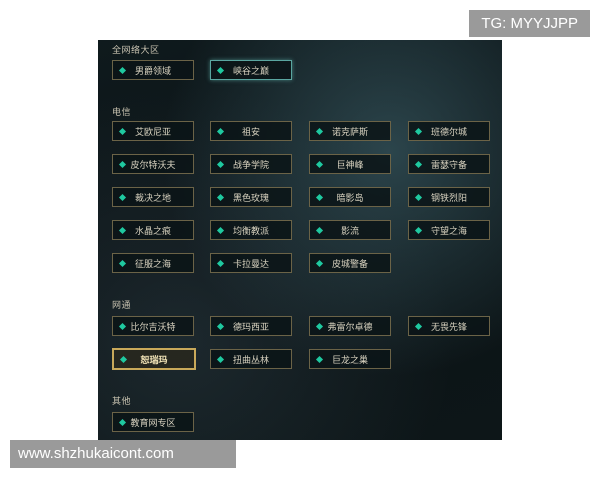 The width and height of the screenshot is (600, 480). Describe the element at coordinates (350, 131) in the screenshot. I see `server-button: 诺克萨斯` at that location.